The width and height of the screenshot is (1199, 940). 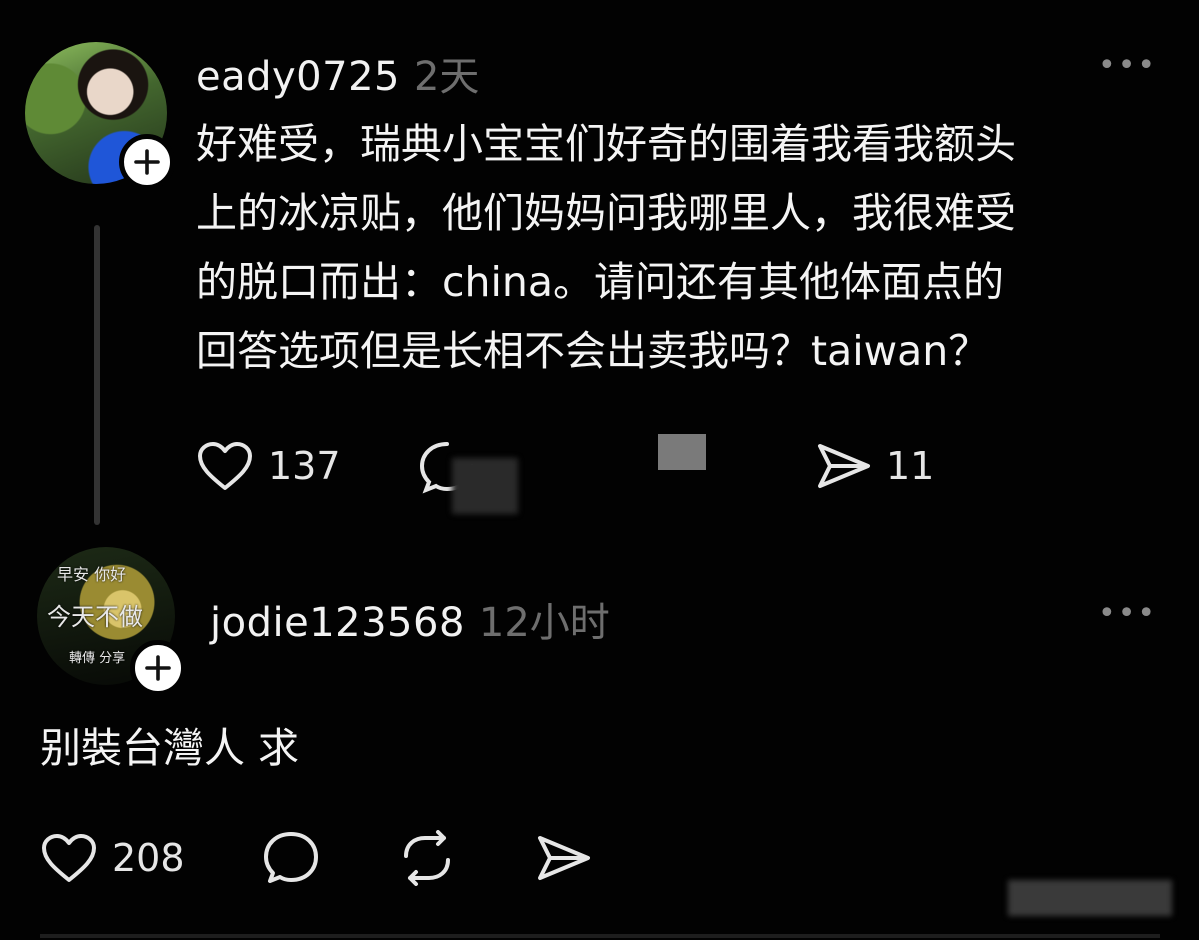 I want to click on share-button, so click(x=564, y=860).